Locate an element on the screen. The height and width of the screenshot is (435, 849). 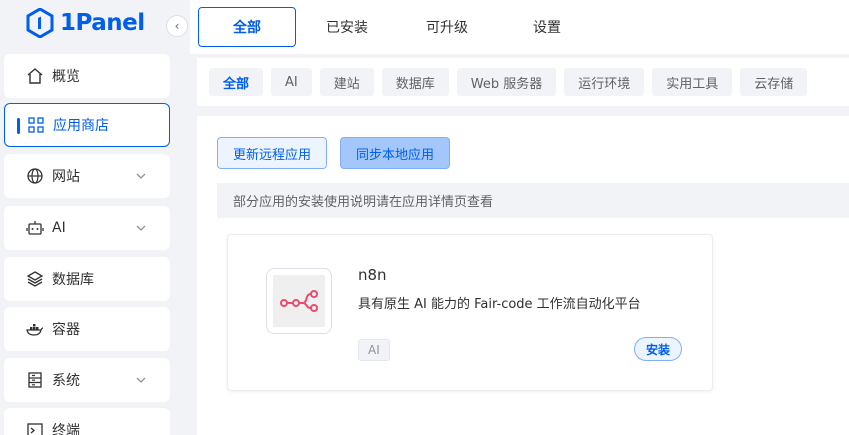
brand-logo: 1Panel is located at coordinates (85, 23).